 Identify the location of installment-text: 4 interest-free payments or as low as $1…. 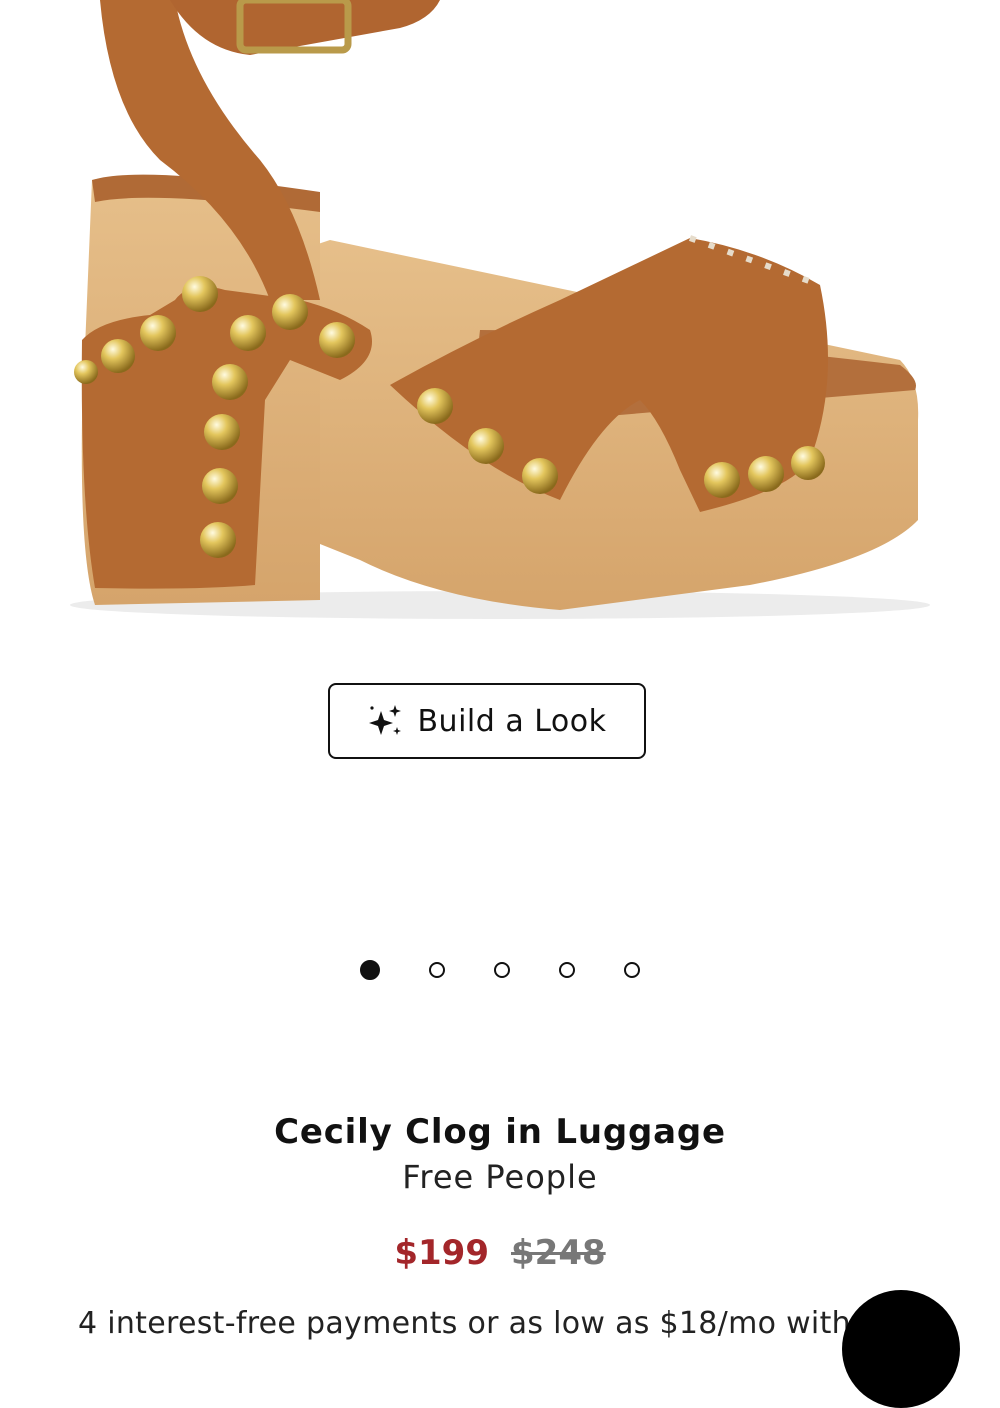
(469, 1323).